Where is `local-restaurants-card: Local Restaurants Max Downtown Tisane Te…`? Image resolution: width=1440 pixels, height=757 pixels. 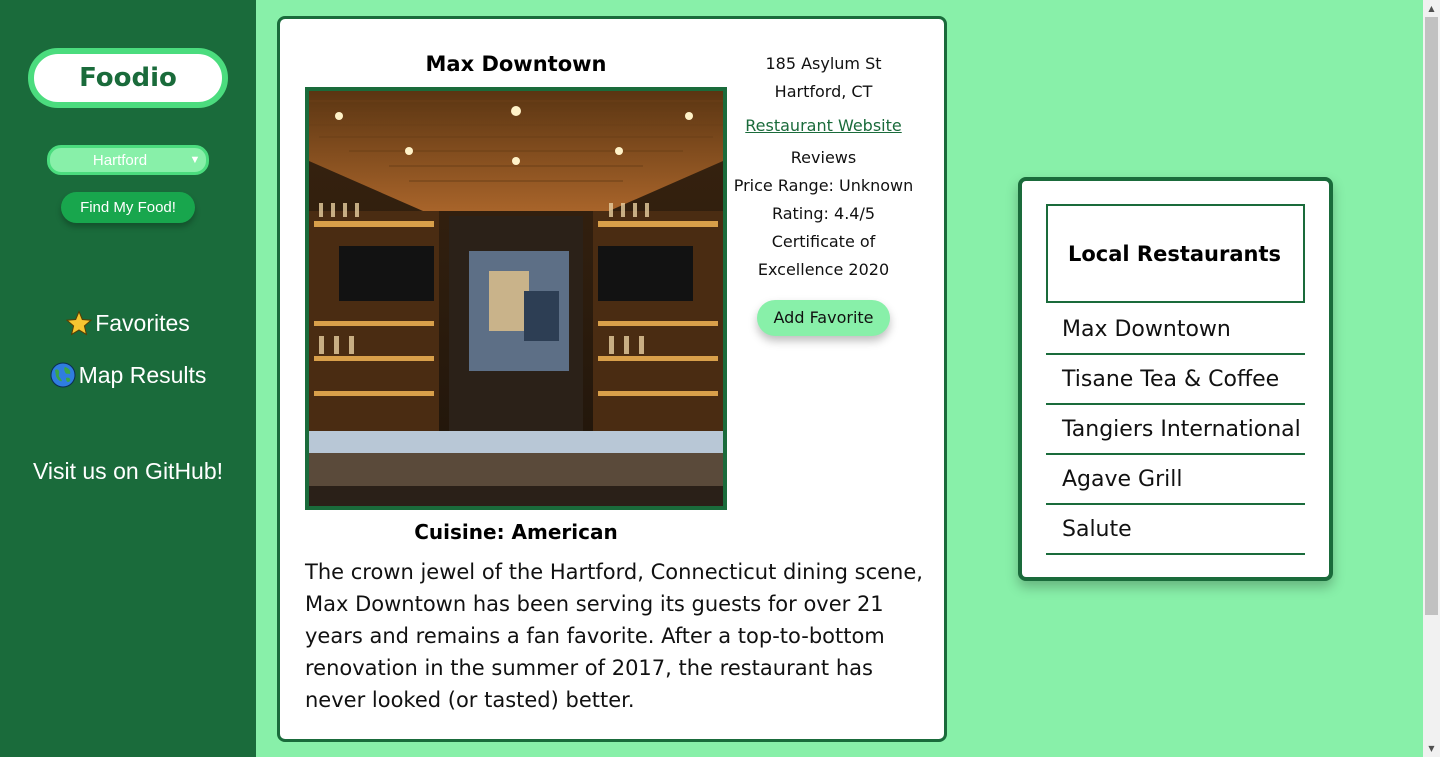 local-restaurants-card: Local Restaurants Max Downtown Tisane Te… is located at coordinates (1175, 379).